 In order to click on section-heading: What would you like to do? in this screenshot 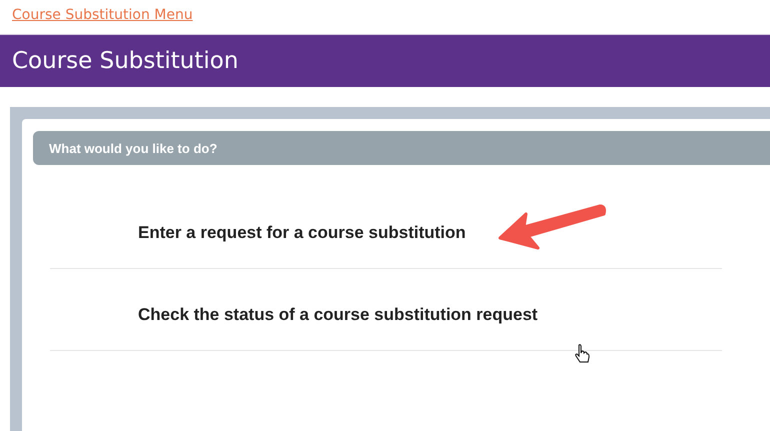, I will do `click(133, 148)`.